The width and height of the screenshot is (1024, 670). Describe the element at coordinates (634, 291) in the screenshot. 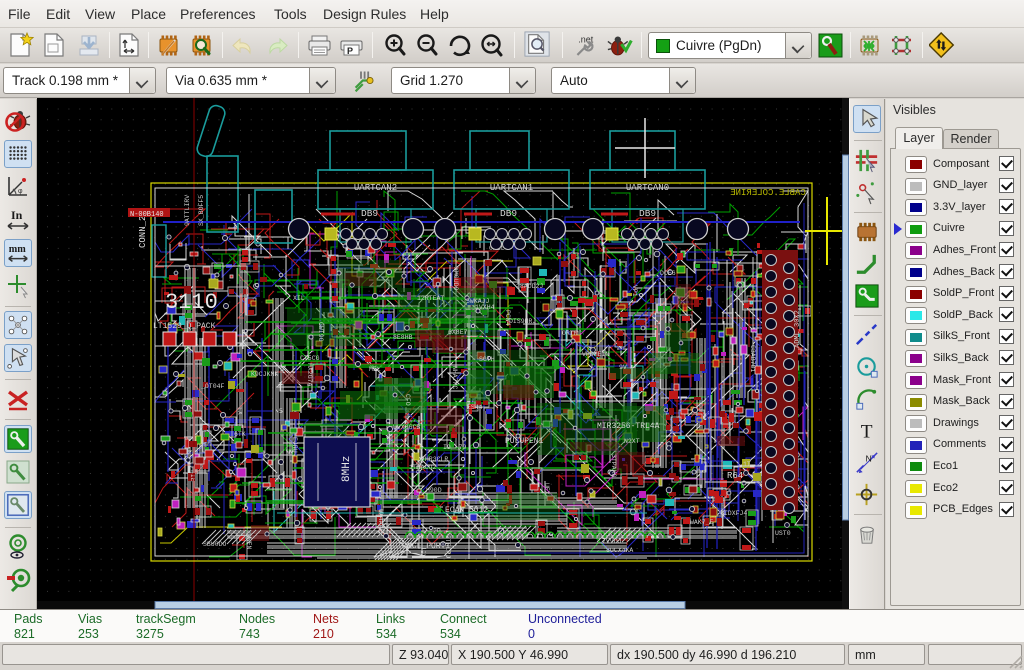

I see `svg-text: VP1` at that location.